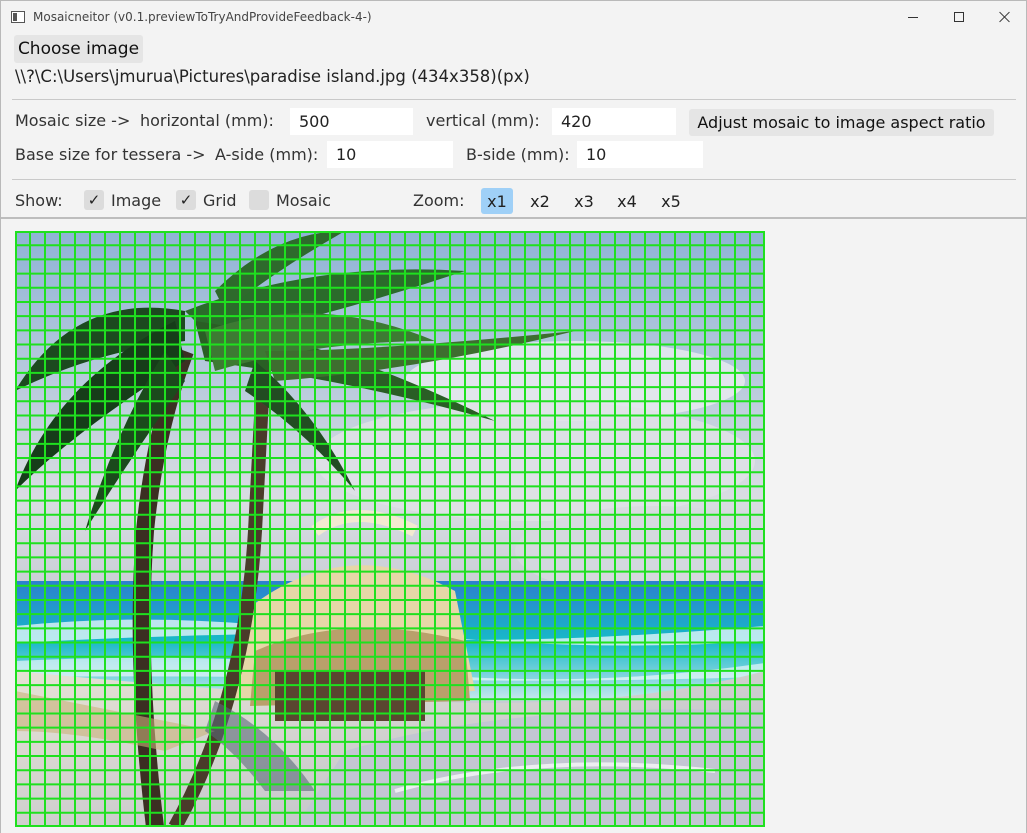 The width and height of the screenshot is (1027, 833). I want to click on vertical-mm-input: 420, so click(614, 121).